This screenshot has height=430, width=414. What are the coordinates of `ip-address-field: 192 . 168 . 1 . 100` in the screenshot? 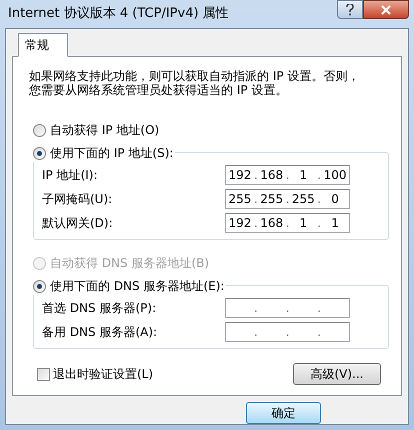 It's located at (287, 175).